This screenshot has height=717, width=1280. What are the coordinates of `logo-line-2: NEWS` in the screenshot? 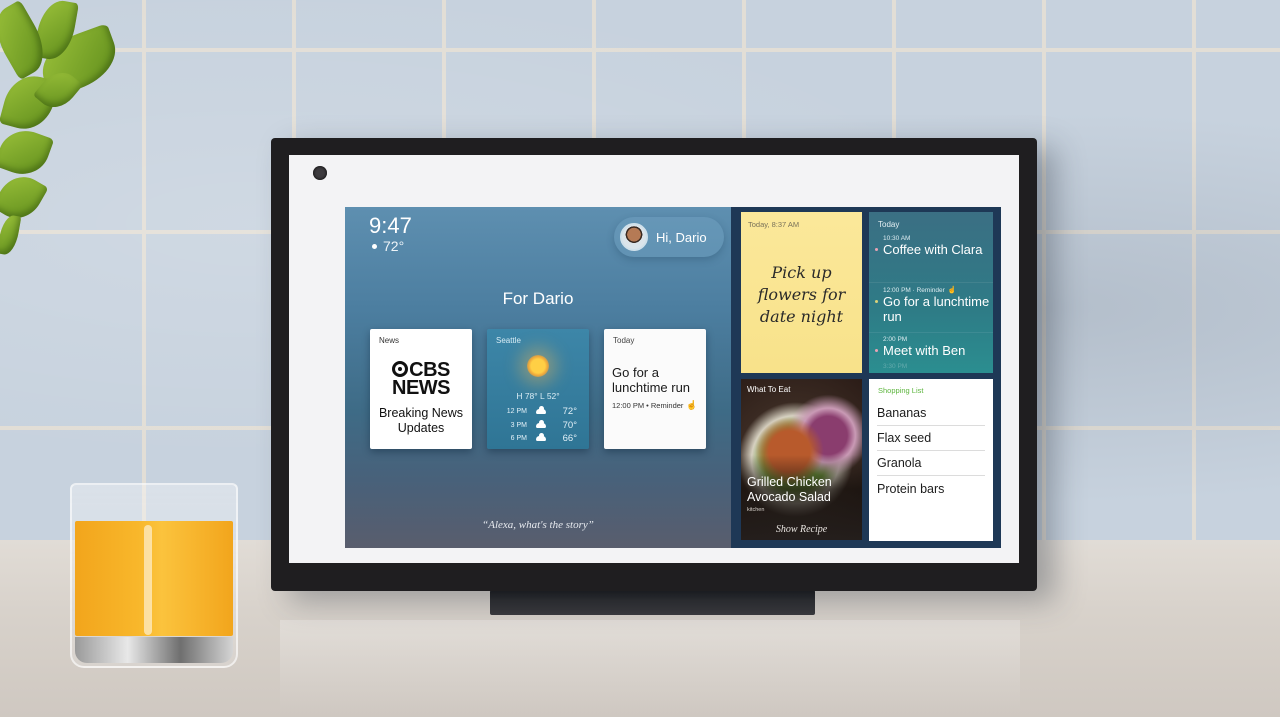 It's located at (421, 388).